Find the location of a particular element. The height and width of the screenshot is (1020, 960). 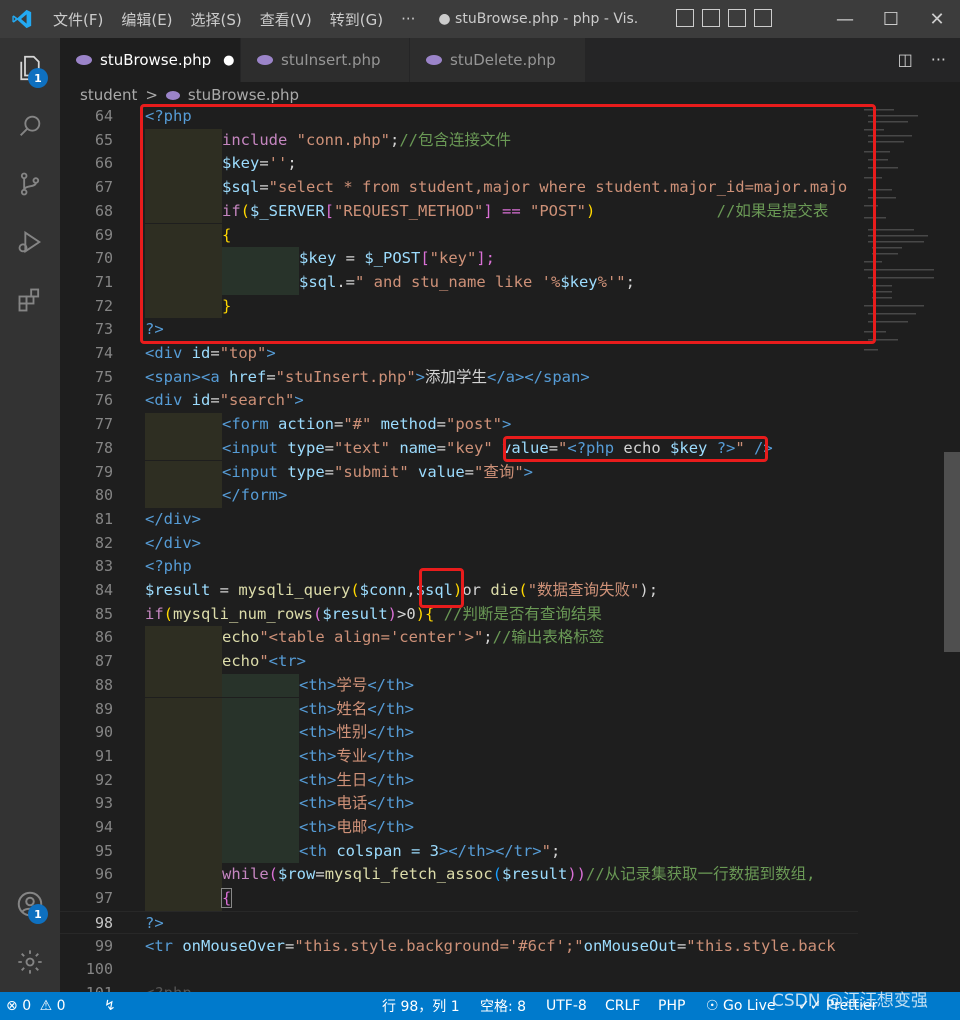

code-text: <th>电邮</th> is located at coordinates (357, 827).